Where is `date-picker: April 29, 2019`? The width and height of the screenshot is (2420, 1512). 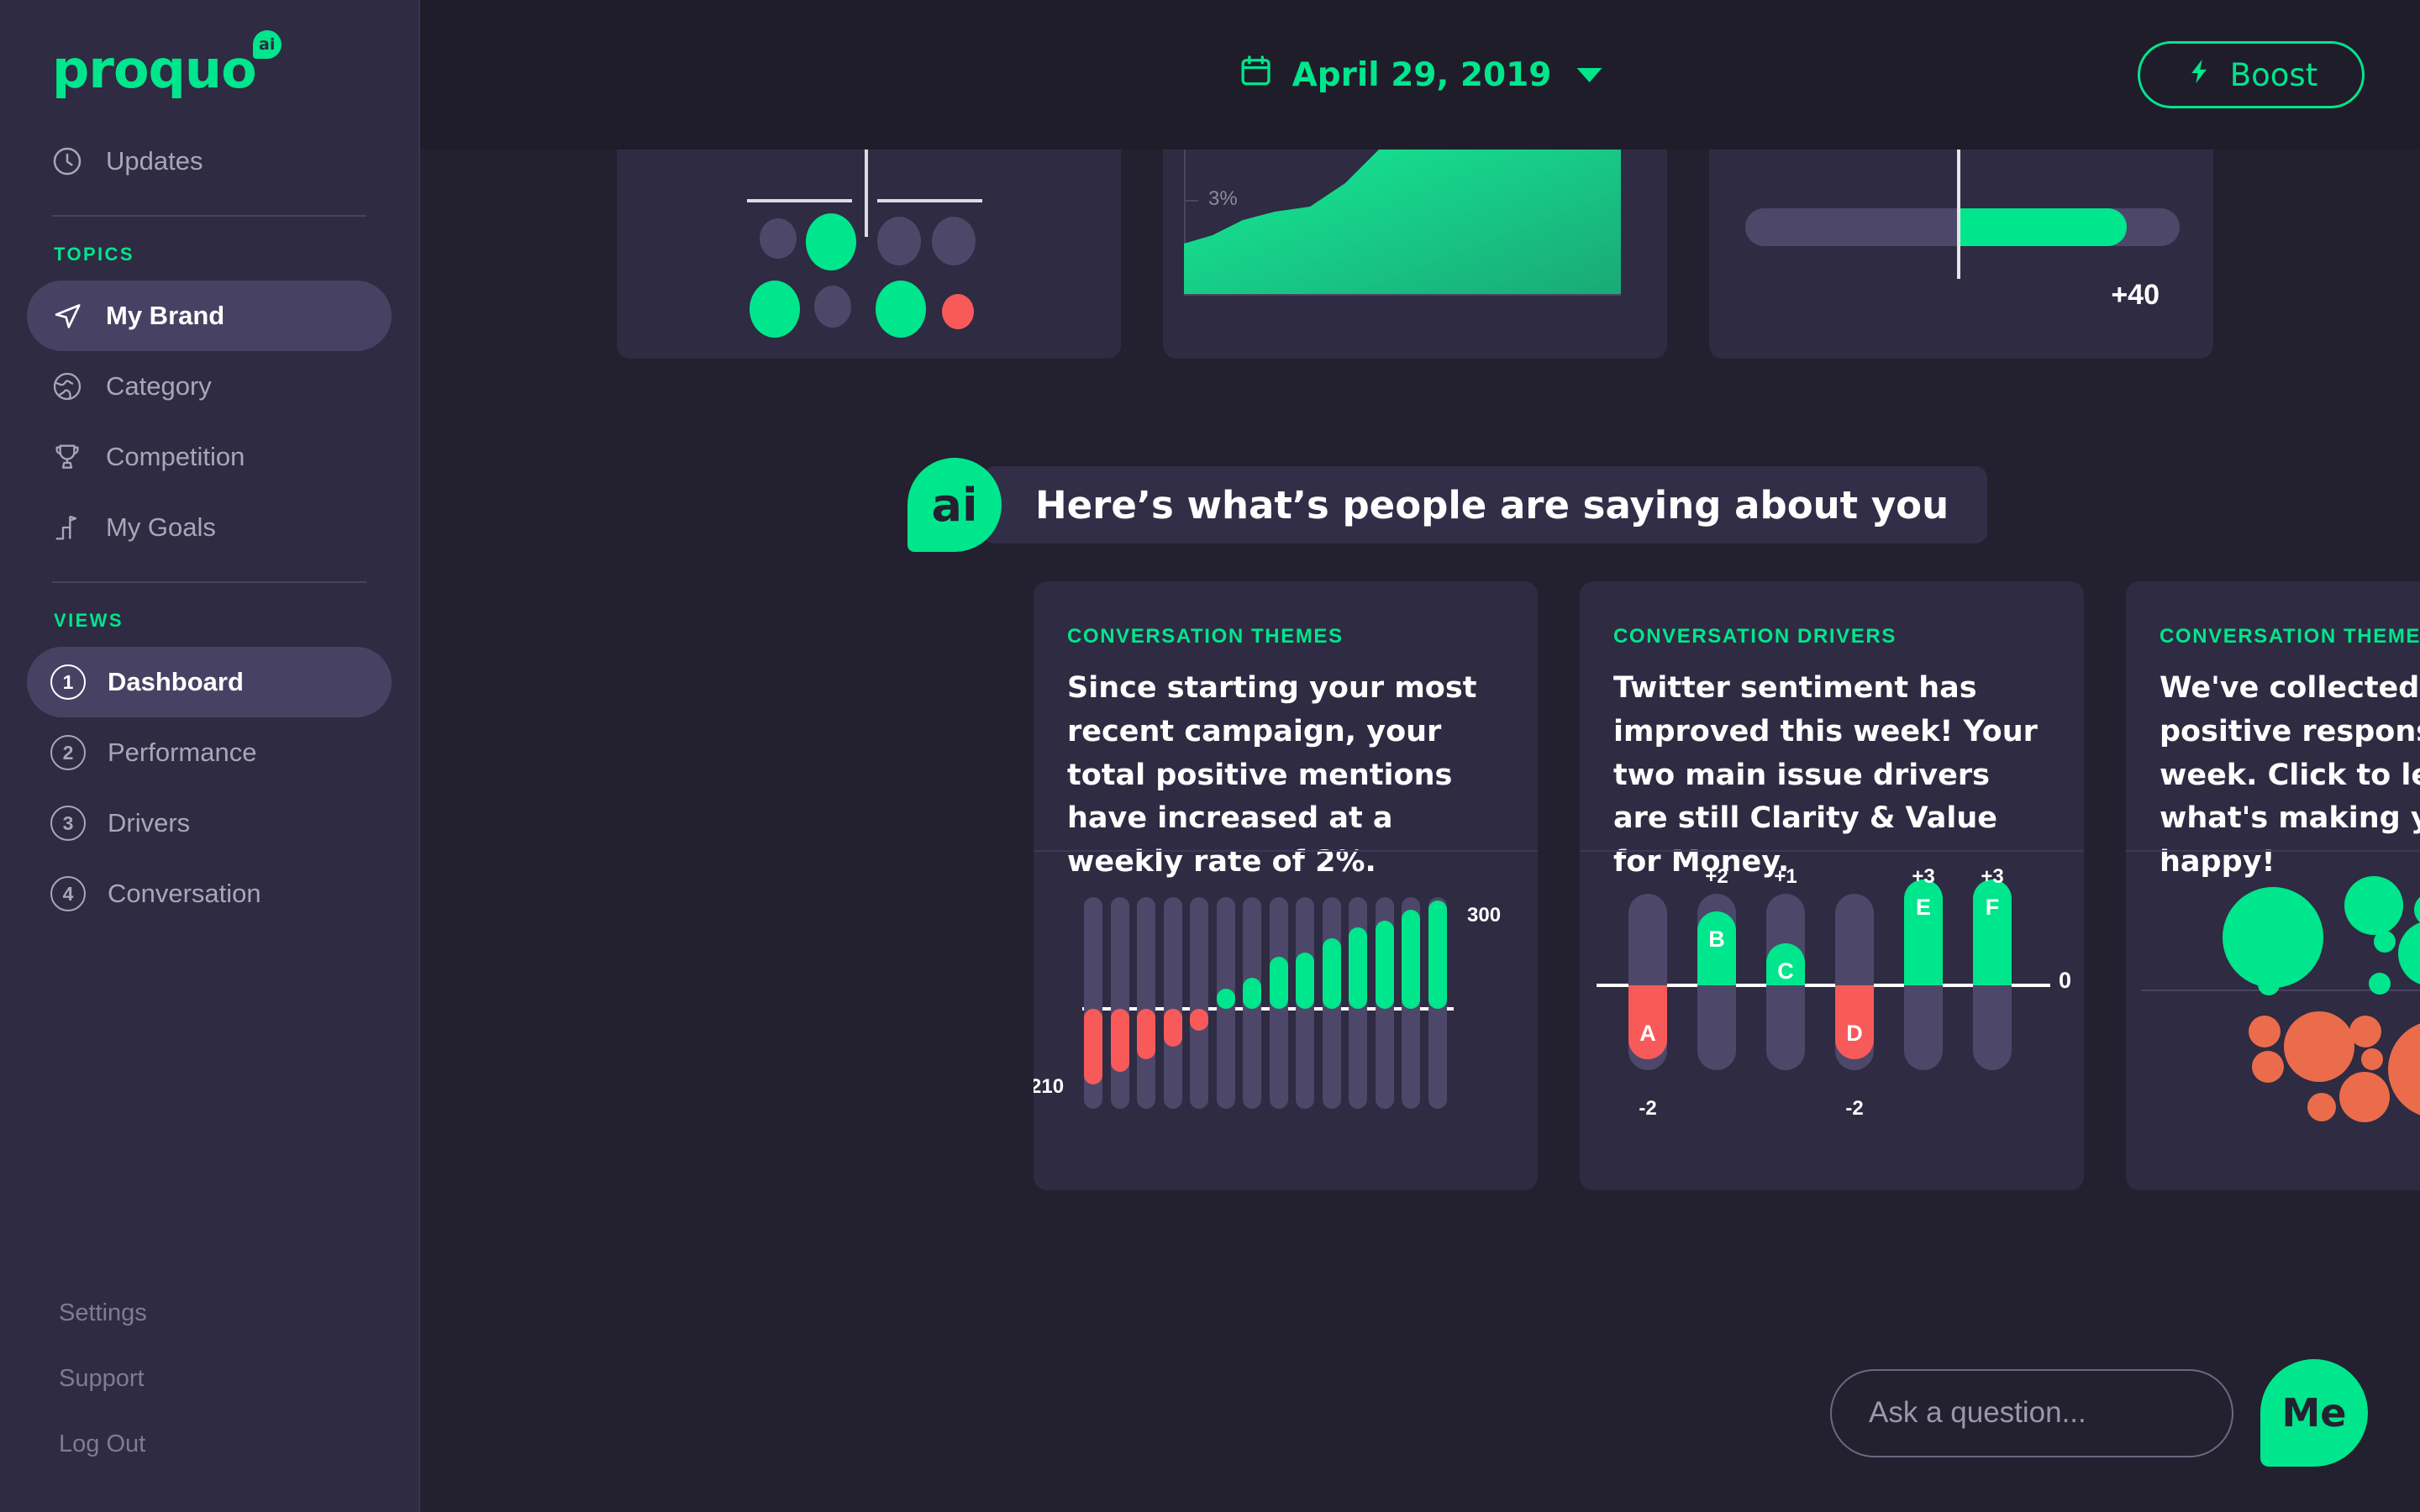 date-picker: April 29, 2019 is located at coordinates (1420, 75).